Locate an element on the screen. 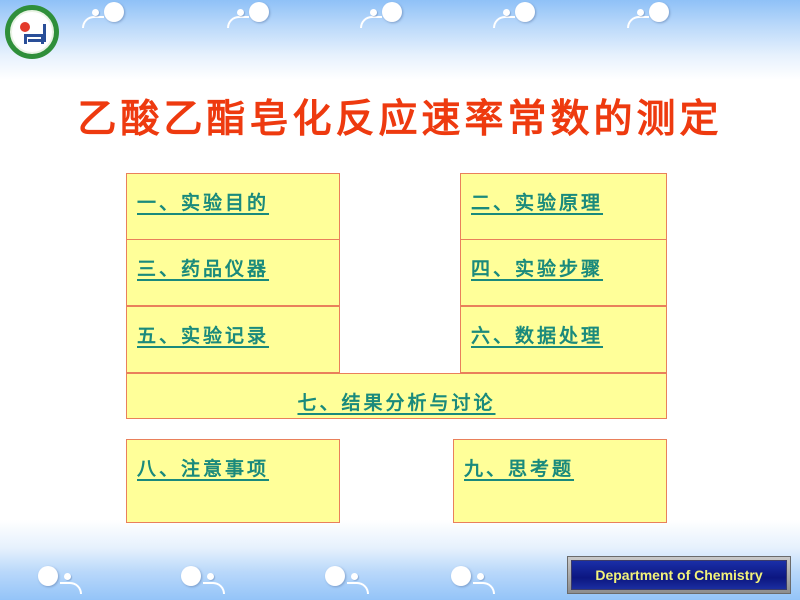  link-questions: 九、思考题 is located at coordinates (519, 467).